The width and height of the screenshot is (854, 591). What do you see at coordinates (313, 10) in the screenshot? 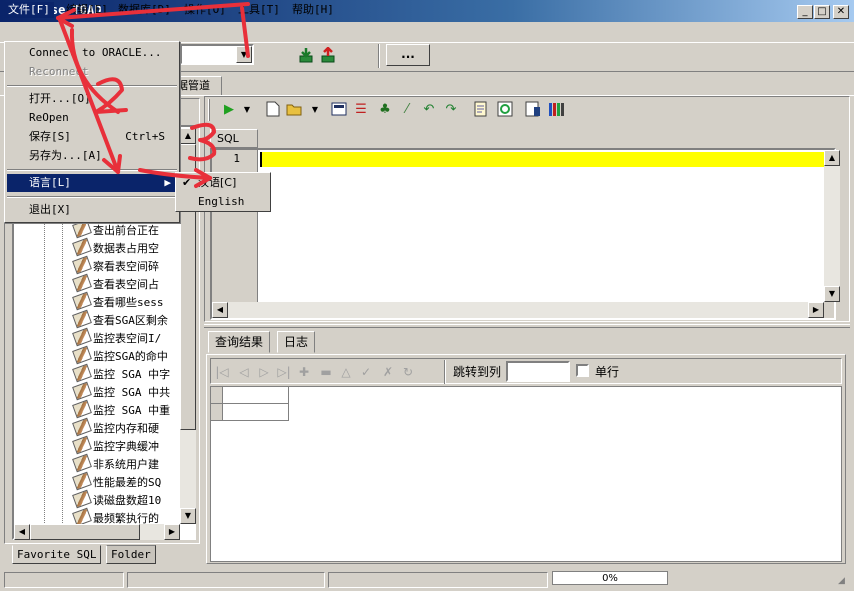
I see `menu-help: 帮助[H]` at bounding box center [313, 10].